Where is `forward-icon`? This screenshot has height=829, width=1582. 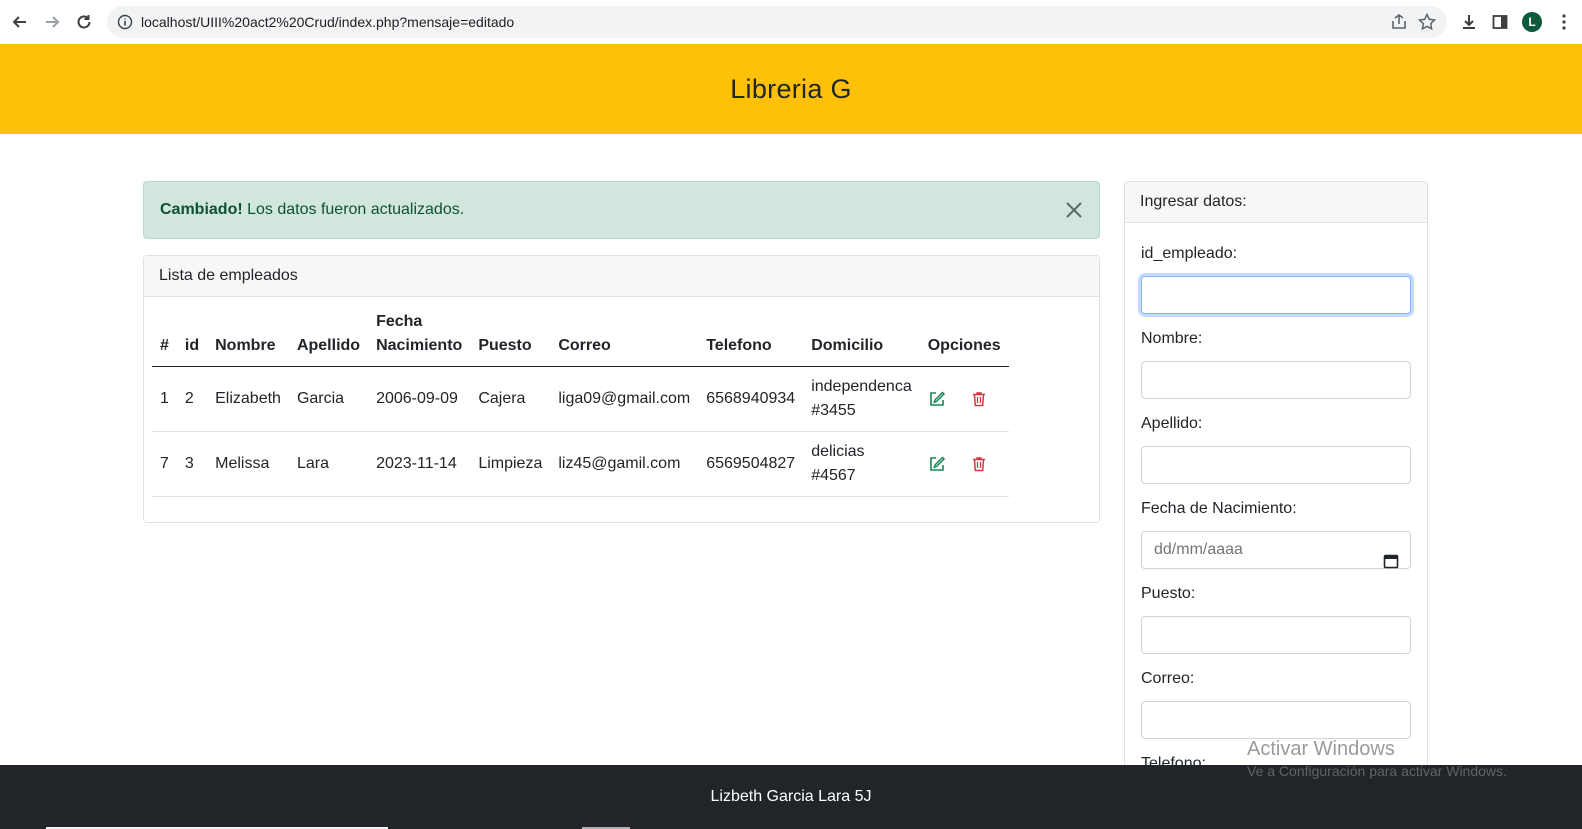 forward-icon is located at coordinates (52, 22).